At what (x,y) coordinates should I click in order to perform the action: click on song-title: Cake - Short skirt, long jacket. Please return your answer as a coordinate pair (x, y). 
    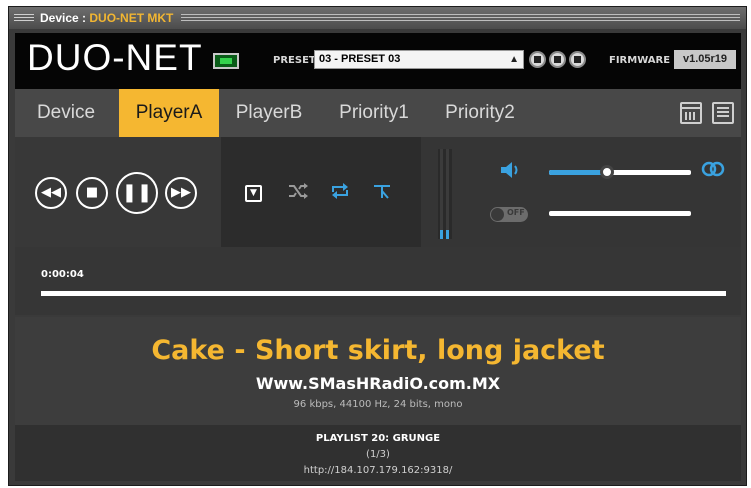
    Looking at the image, I should click on (378, 350).